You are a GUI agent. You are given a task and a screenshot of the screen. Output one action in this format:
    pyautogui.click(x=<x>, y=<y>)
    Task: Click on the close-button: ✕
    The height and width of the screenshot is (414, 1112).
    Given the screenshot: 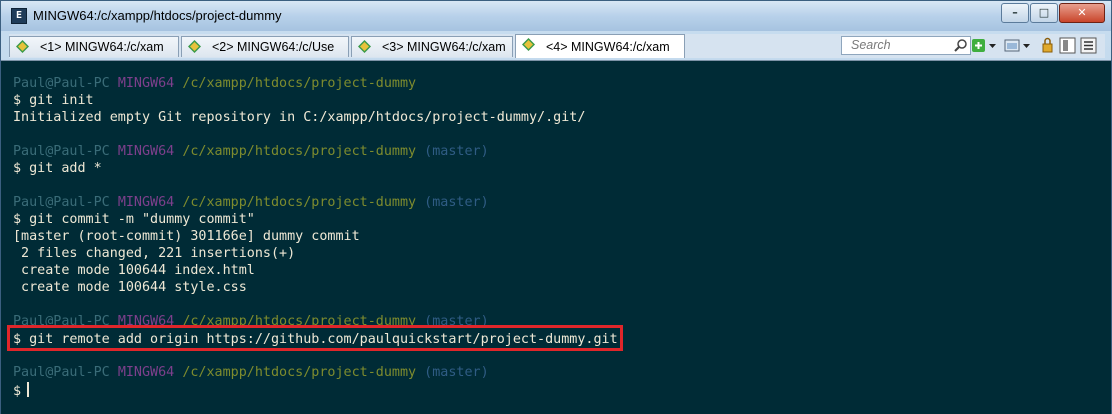 What is the action you would take?
    pyautogui.click(x=1082, y=13)
    